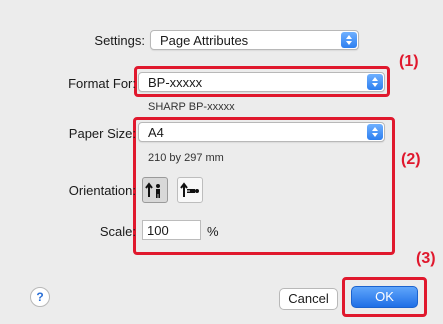 This screenshot has width=443, height=324. I want to click on callout-3: (3), so click(426, 258).